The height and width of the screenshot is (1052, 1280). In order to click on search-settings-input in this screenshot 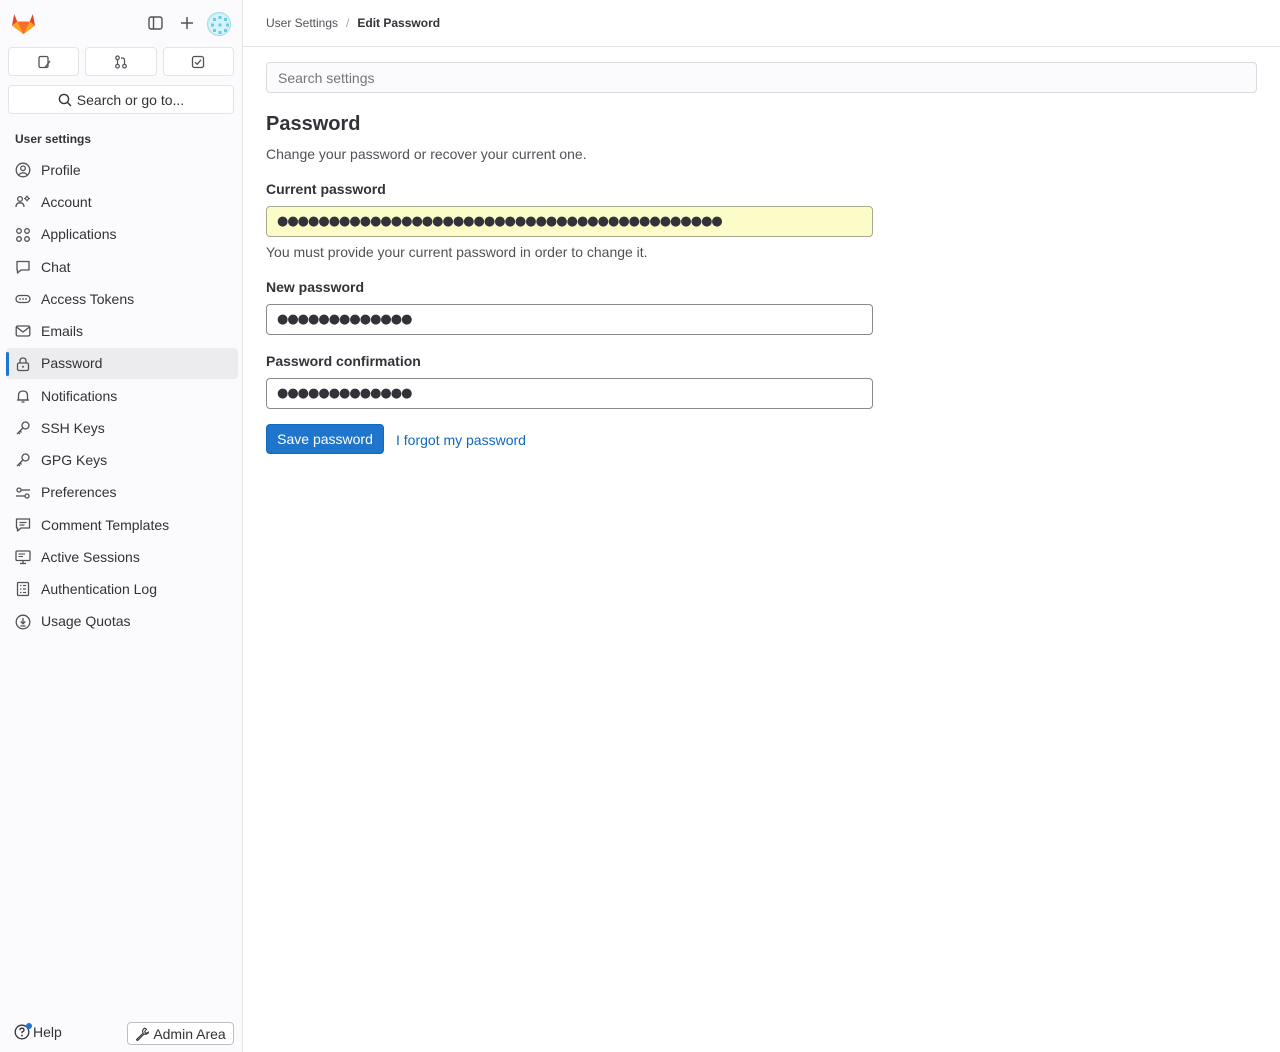, I will do `click(761, 77)`.